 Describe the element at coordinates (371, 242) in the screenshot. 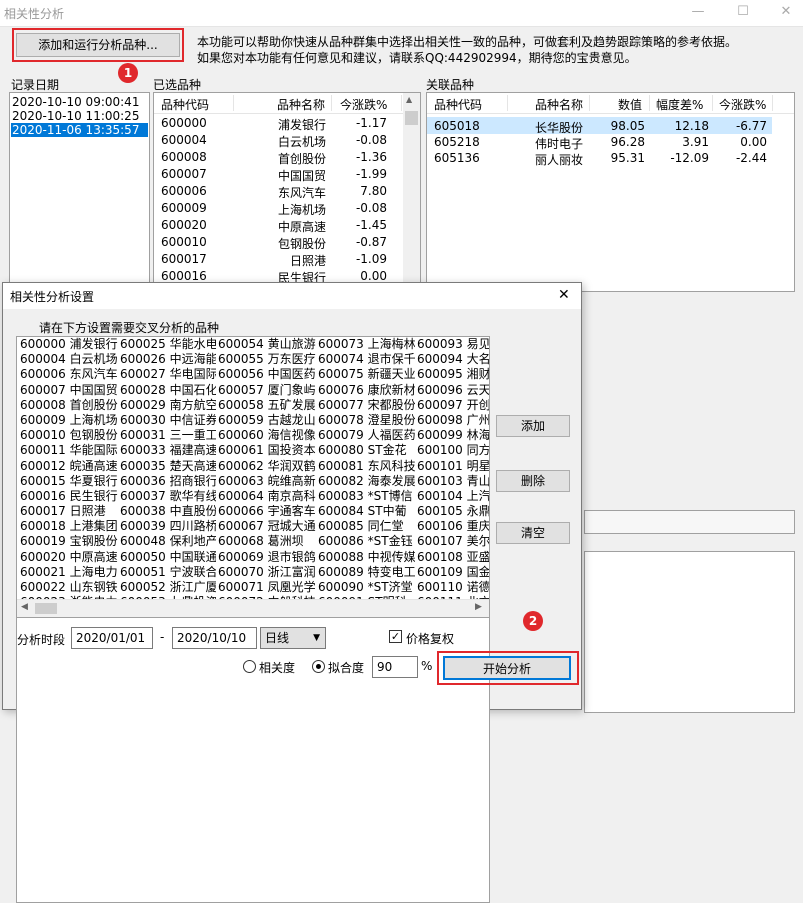

I see `table-cell: -0.87` at that location.